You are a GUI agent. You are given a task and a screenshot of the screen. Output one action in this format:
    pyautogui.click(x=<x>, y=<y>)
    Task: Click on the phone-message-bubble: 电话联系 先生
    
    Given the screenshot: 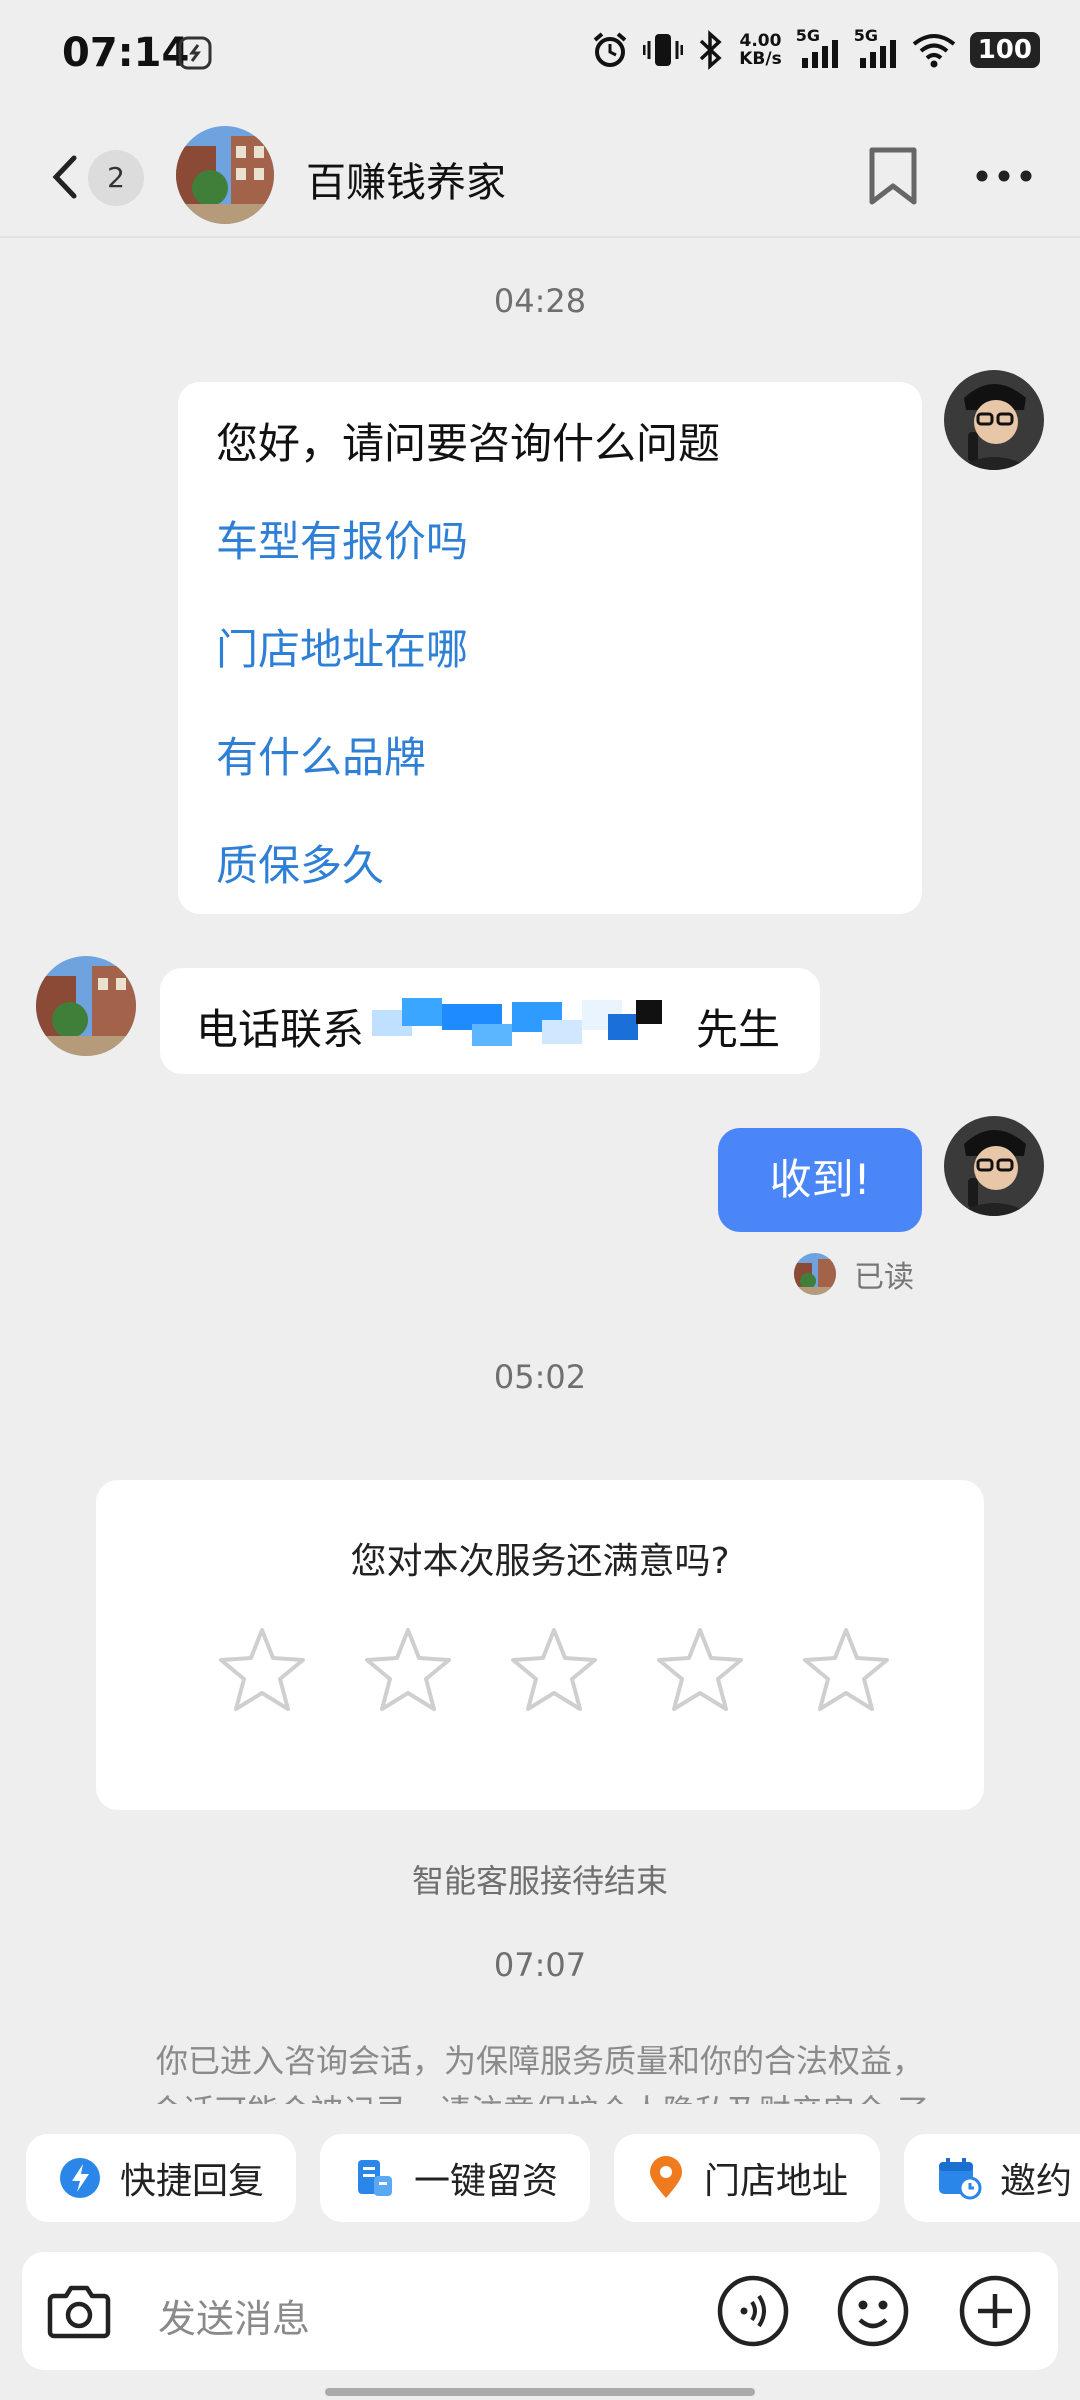 What is the action you would take?
    pyautogui.click(x=490, y=1021)
    